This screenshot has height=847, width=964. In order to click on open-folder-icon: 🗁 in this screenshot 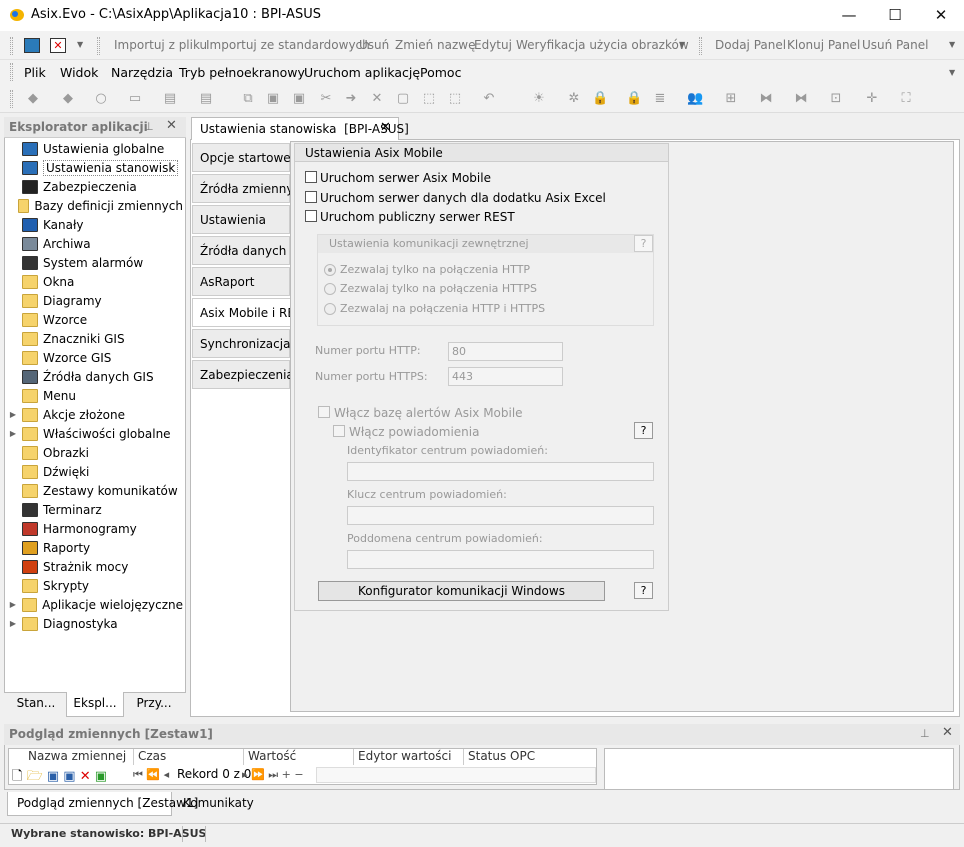, I will do `click(35, 776)`.